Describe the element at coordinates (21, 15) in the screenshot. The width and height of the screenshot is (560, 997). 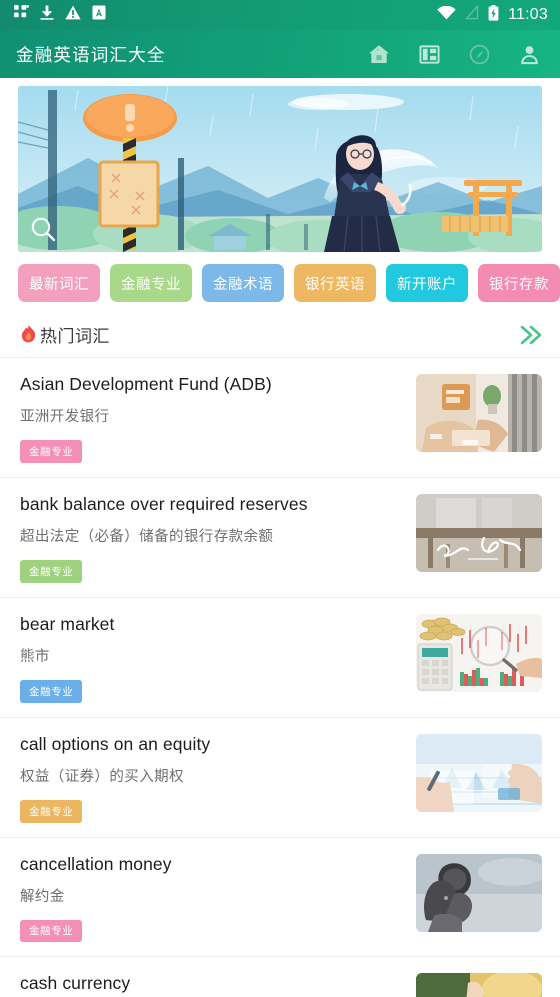
I see `apps-icon` at that location.